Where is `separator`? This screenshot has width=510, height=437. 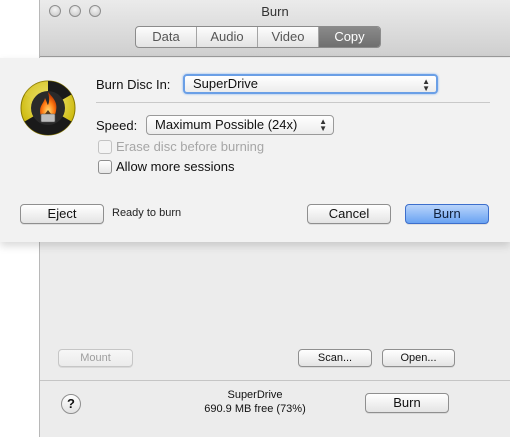 separator is located at coordinates (293, 102).